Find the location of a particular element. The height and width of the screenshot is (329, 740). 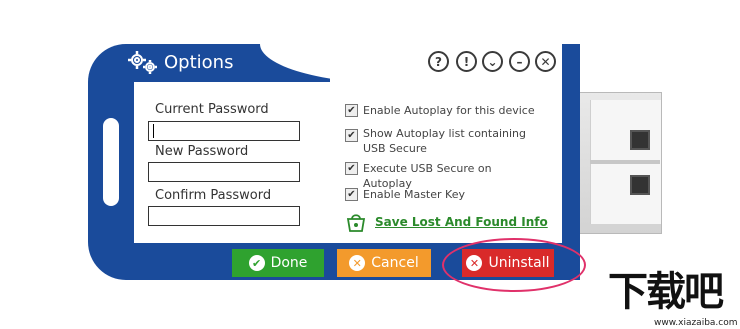

show-autoplay-list-label: Show Autoplay list containing USB Secure is located at coordinates (444, 141).